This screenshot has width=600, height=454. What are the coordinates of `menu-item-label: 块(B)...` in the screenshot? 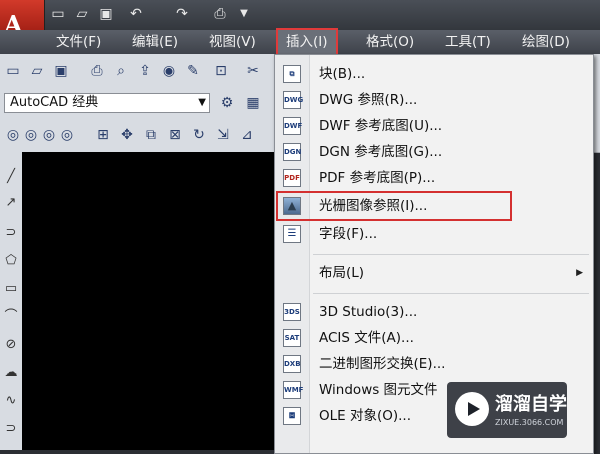 It's located at (342, 74).